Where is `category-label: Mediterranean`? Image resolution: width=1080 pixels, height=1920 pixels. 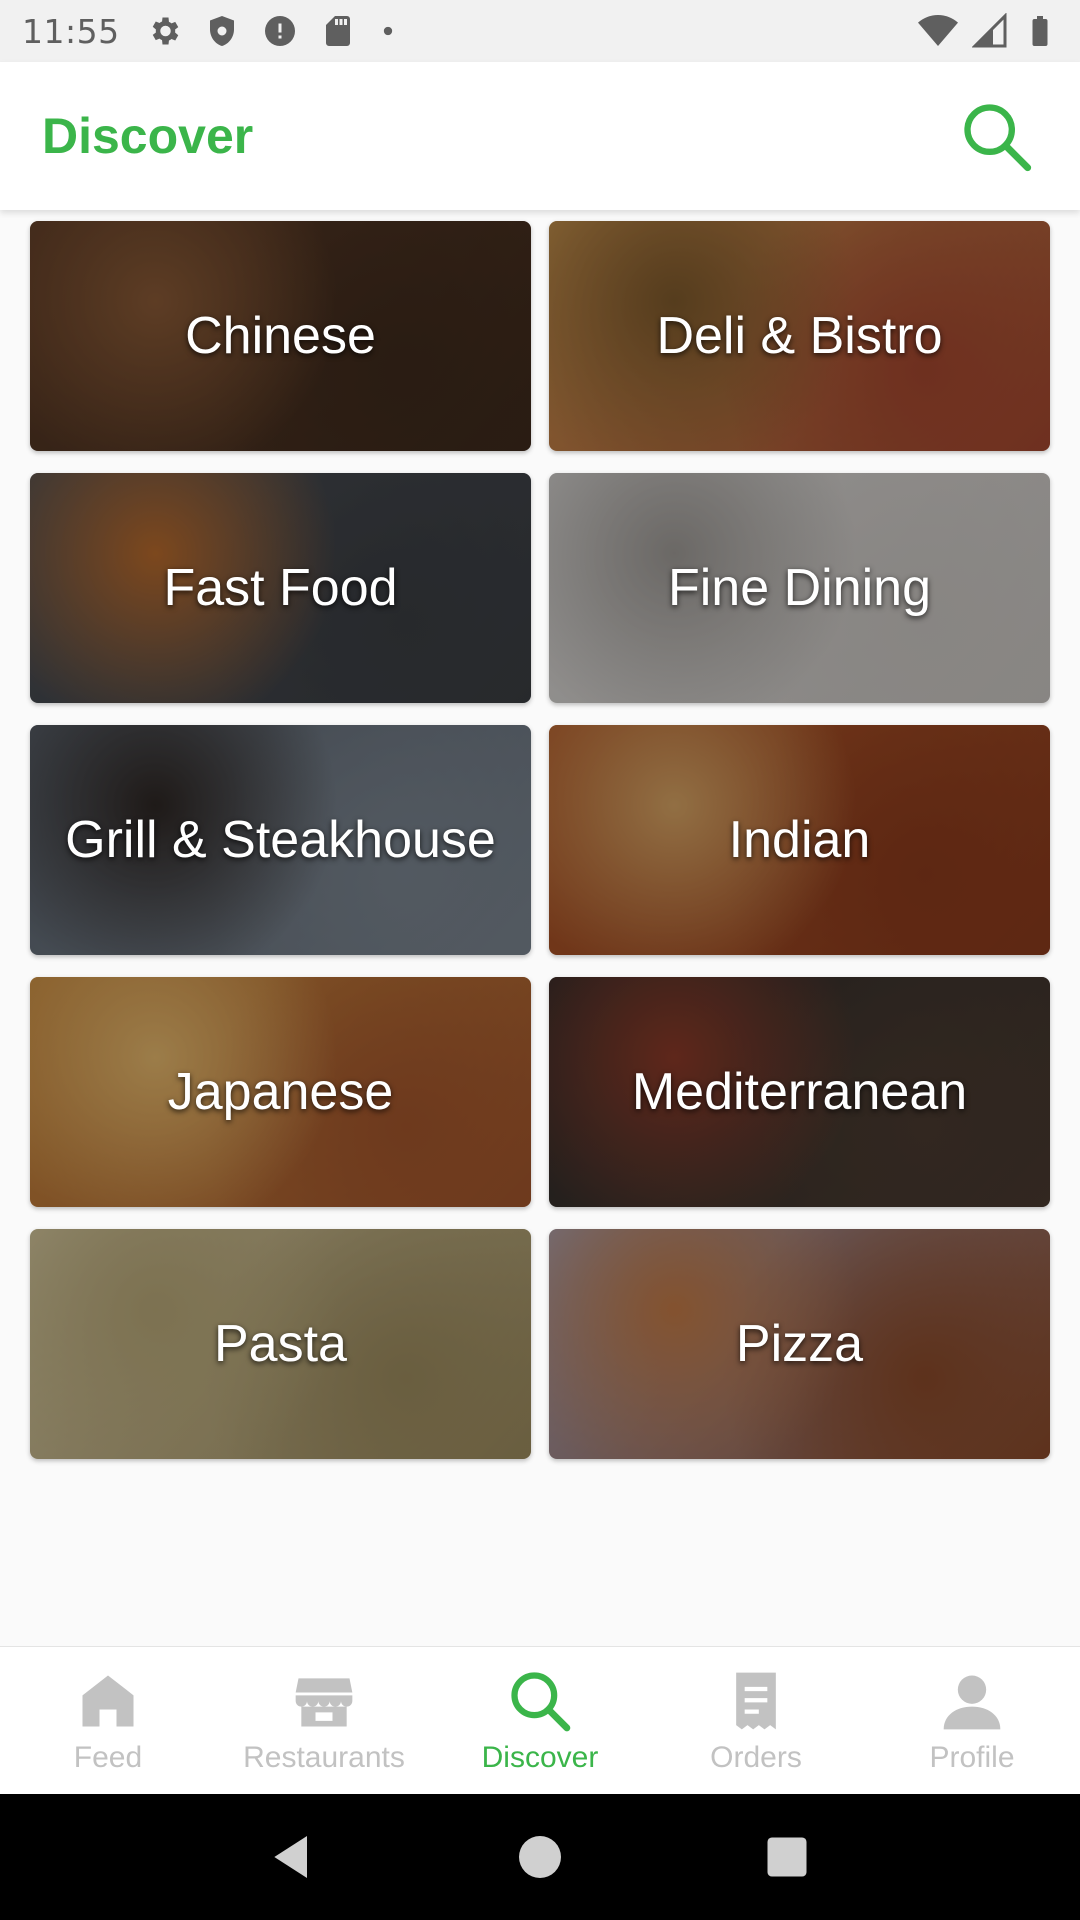
category-label: Mediterranean is located at coordinates (799, 1092).